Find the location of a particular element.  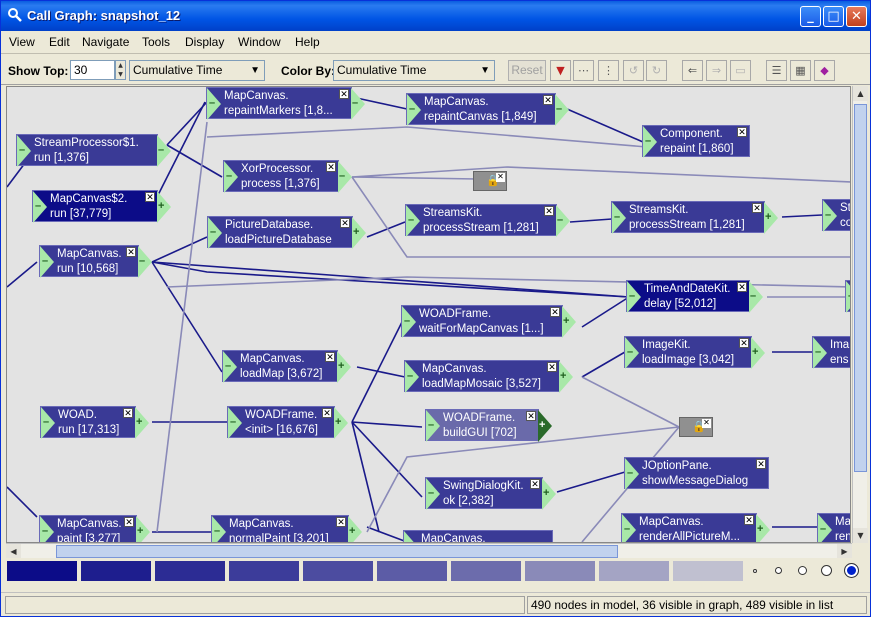

table-icon: ▦ is located at coordinates (800, 70).